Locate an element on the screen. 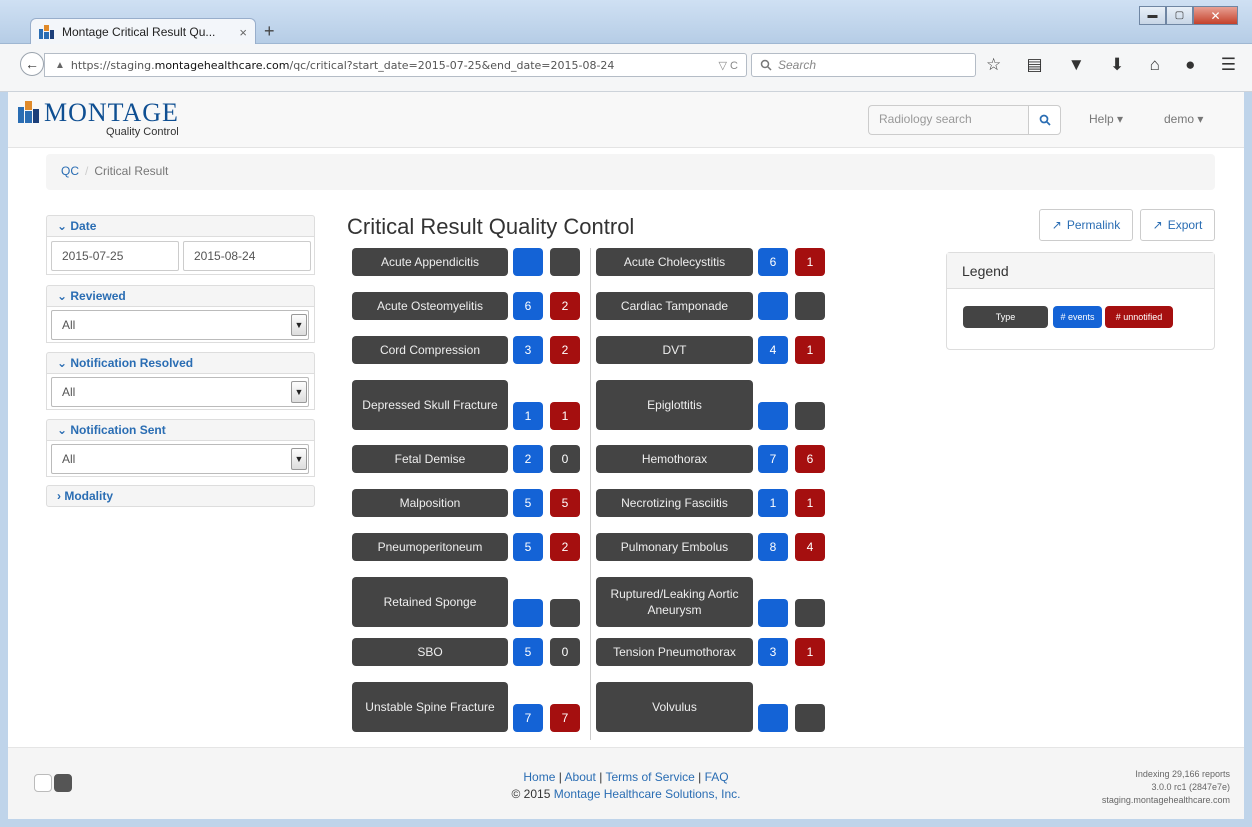 This screenshot has width=1252, height=827. filter-modality-header: › Modality is located at coordinates (180, 496).